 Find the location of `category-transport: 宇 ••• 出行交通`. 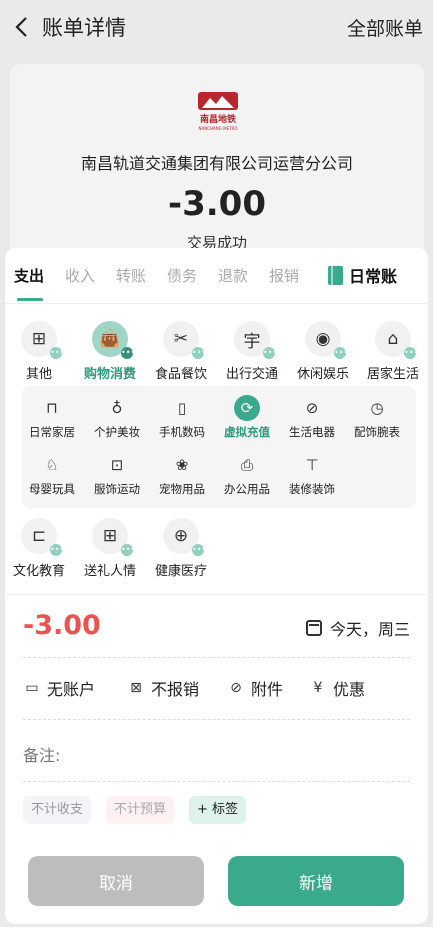

category-transport: 宇 ••• 出行交通 is located at coordinates (252, 351).